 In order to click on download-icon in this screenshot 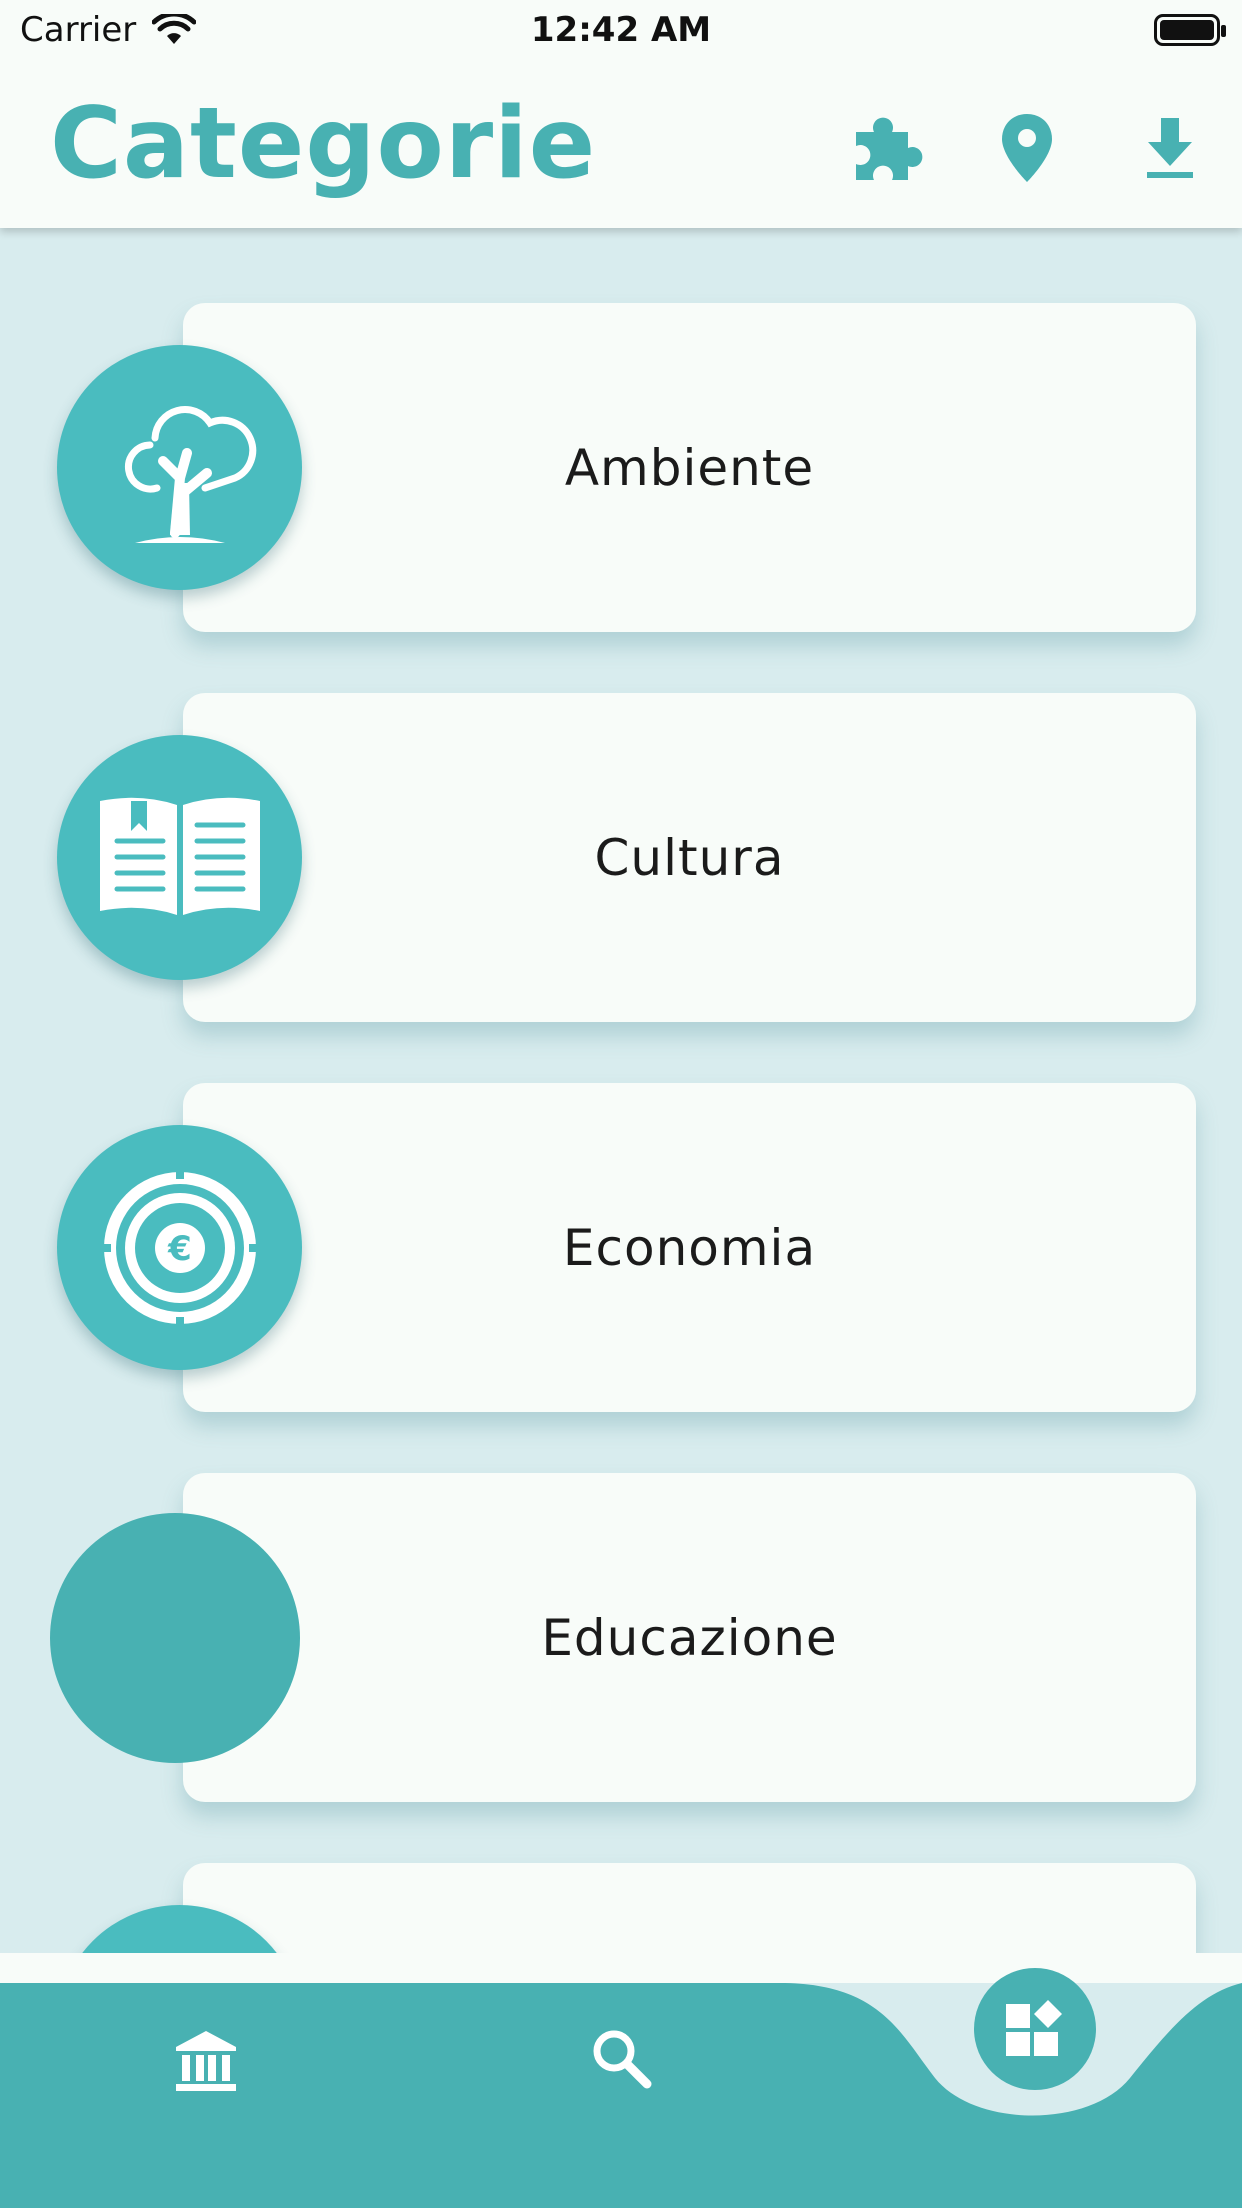, I will do `click(1170, 148)`.